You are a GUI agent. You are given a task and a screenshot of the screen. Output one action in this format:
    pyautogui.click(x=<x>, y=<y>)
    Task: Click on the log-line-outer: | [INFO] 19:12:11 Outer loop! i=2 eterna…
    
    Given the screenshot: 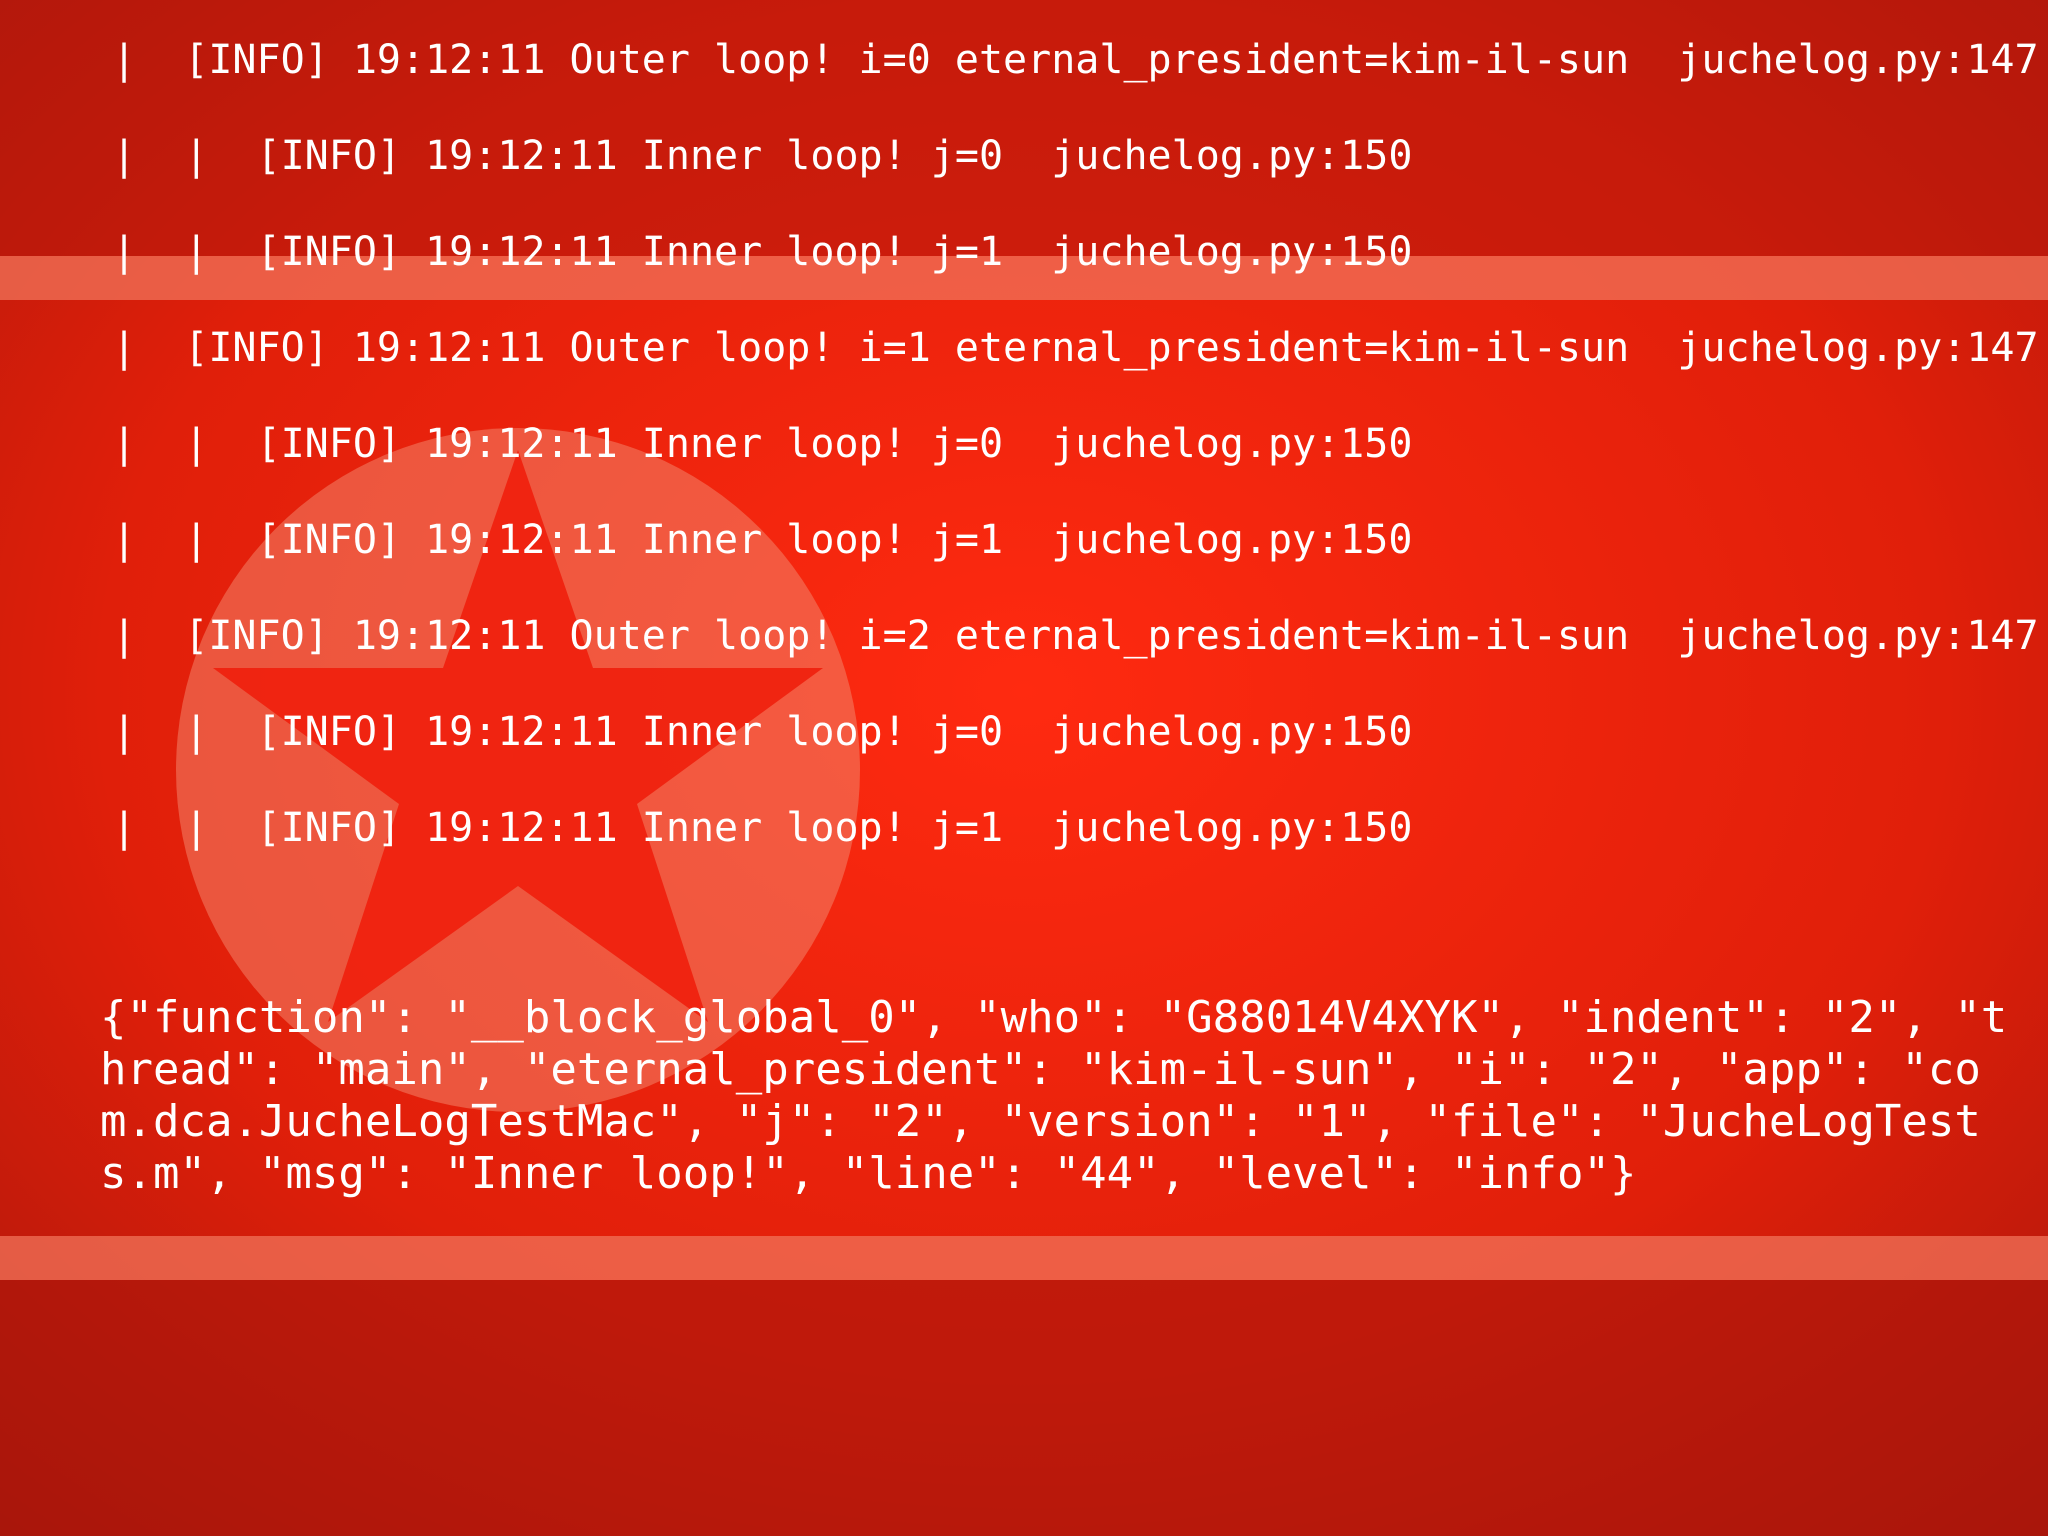 What is the action you would take?
    pyautogui.click(x=1075, y=636)
    